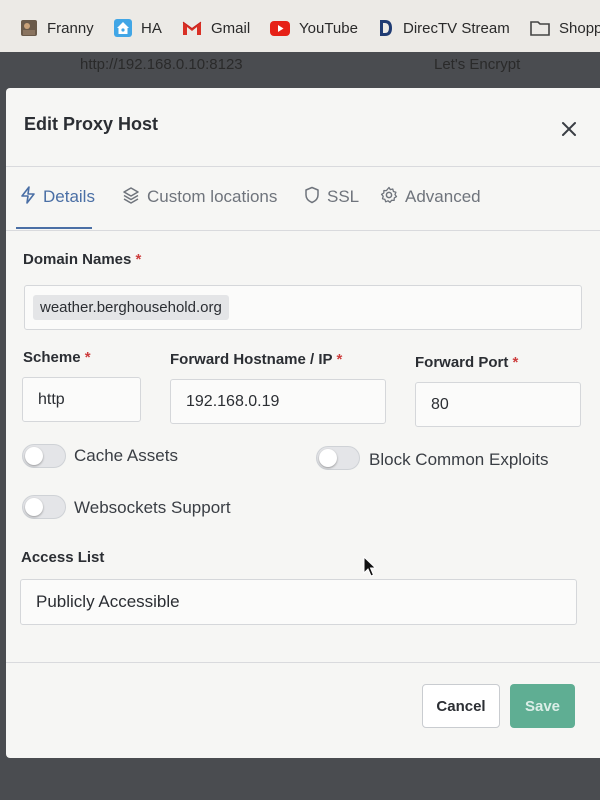  Describe the element at coordinates (44, 456) in the screenshot. I see `cache-assets-toggle` at that location.